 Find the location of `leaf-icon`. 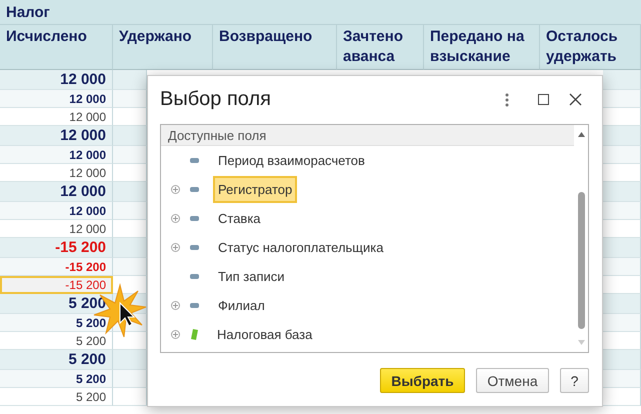

leaf-icon is located at coordinates (194, 334).